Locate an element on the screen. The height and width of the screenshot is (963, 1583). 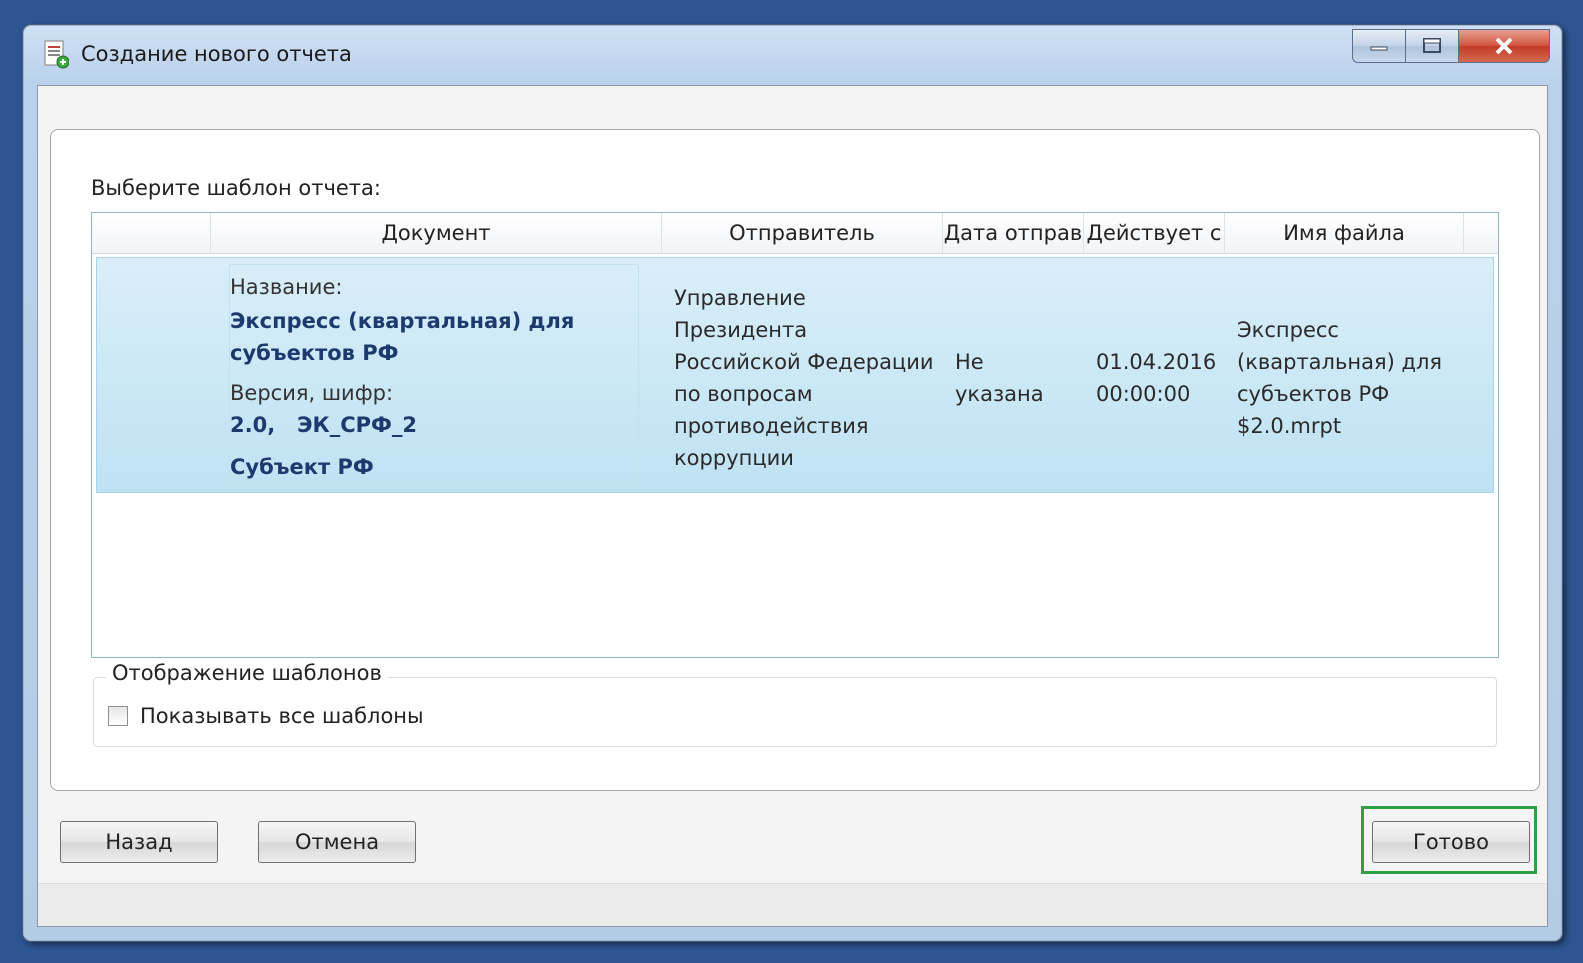
close-icon is located at coordinates (1504, 46).